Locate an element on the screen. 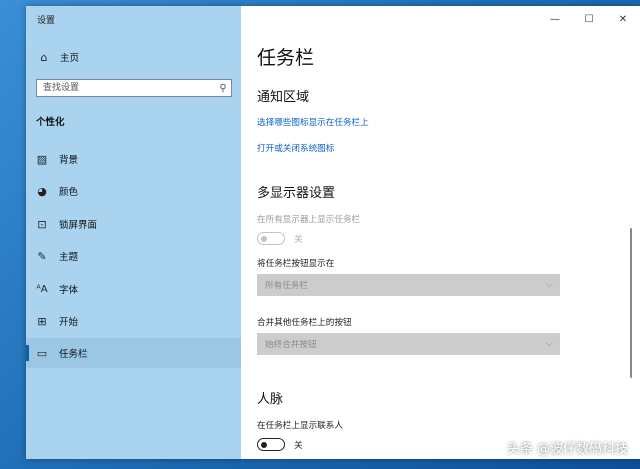  watermark-text: 头条 @波仔数码科技 is located at coordinates (567, 449).